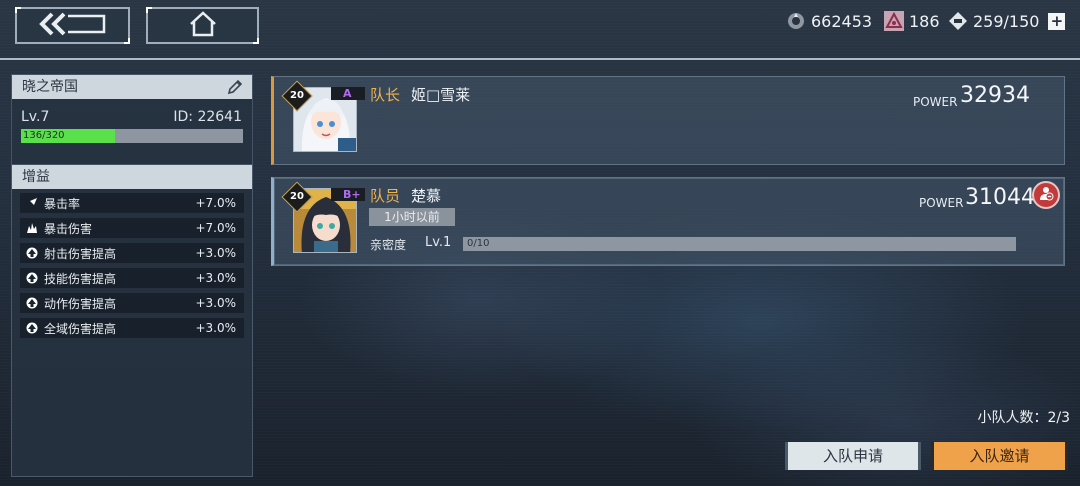 The width and height of the screenshot is (1080, 486). Describe the element at coordinates (894, 21) in the screenshot. I see `crystal-icon` at that location.